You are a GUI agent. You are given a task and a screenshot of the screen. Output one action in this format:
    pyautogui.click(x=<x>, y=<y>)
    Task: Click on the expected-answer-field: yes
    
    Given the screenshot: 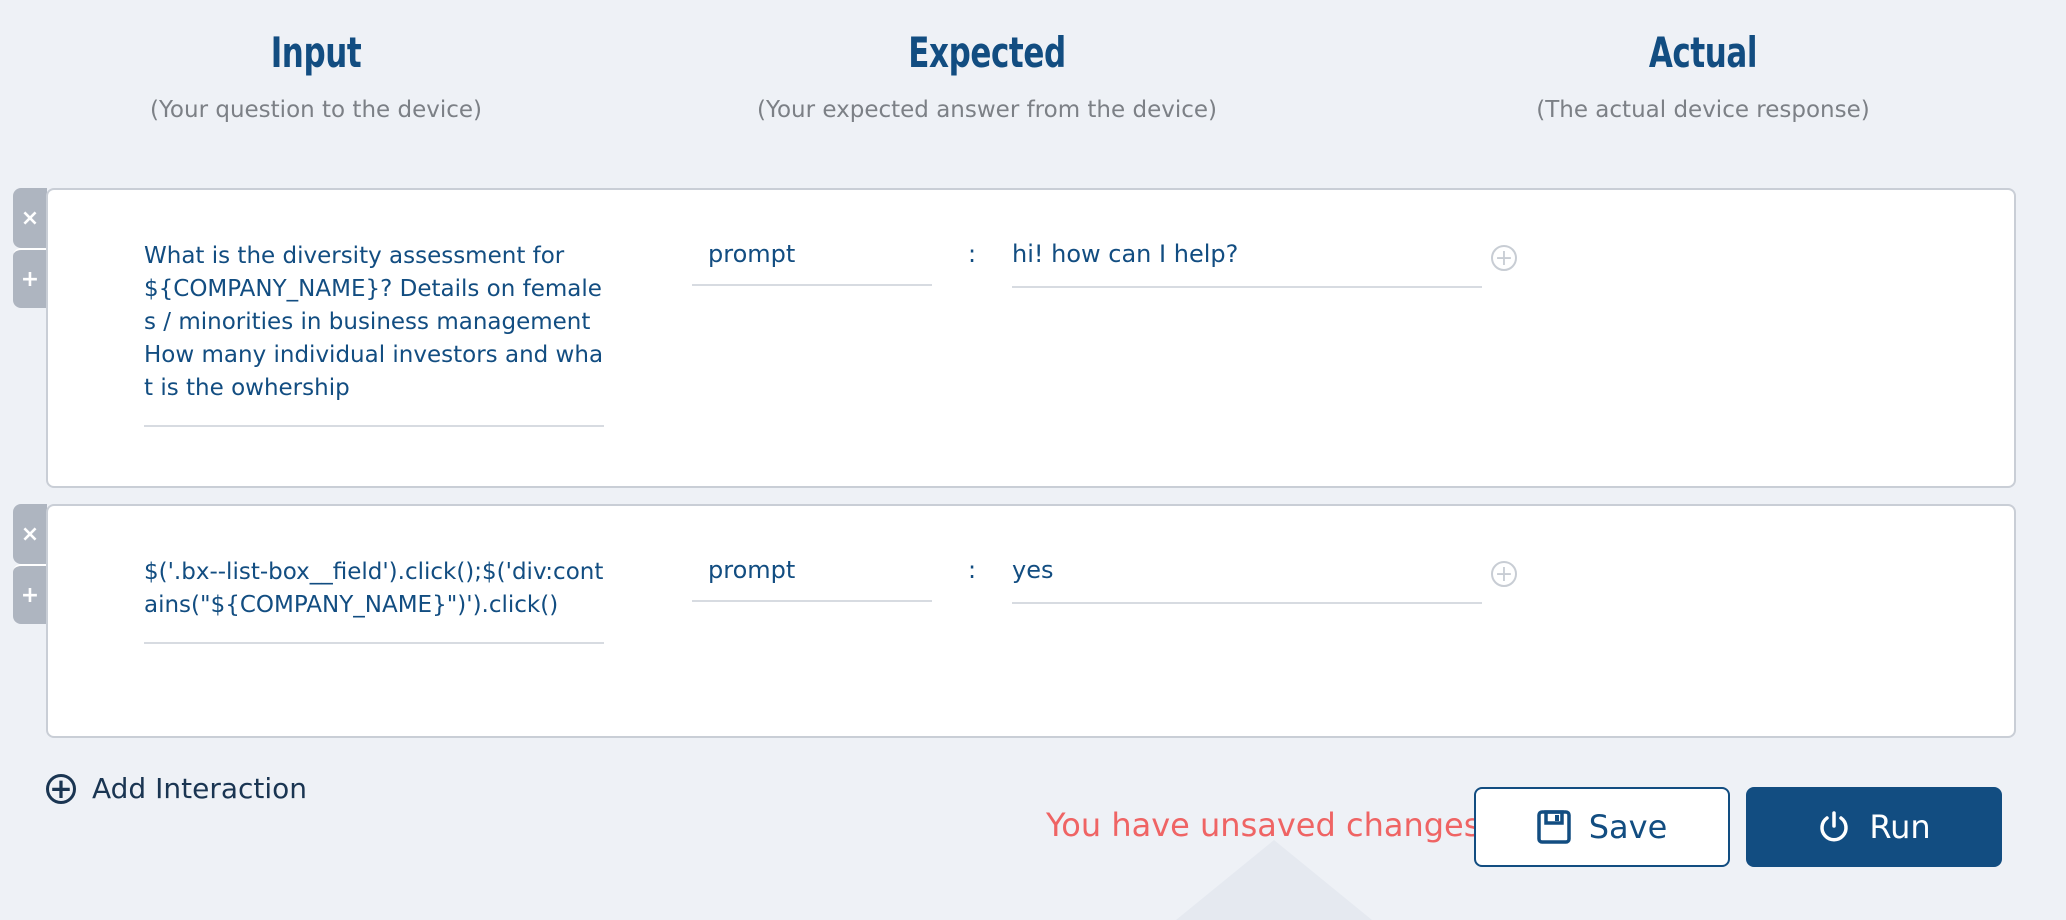 What is the action you would take?
    pyautogui.click(x=1247, y=580)
    